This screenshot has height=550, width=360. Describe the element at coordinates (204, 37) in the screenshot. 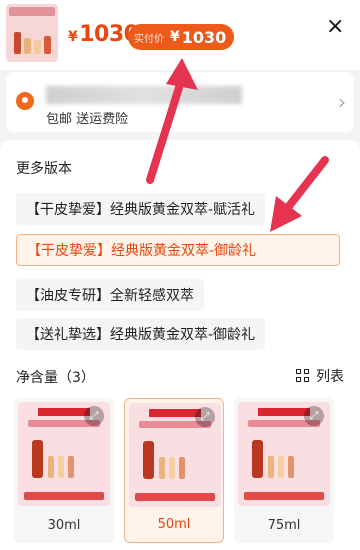

I see `actual-price-value: 1030` at that location.